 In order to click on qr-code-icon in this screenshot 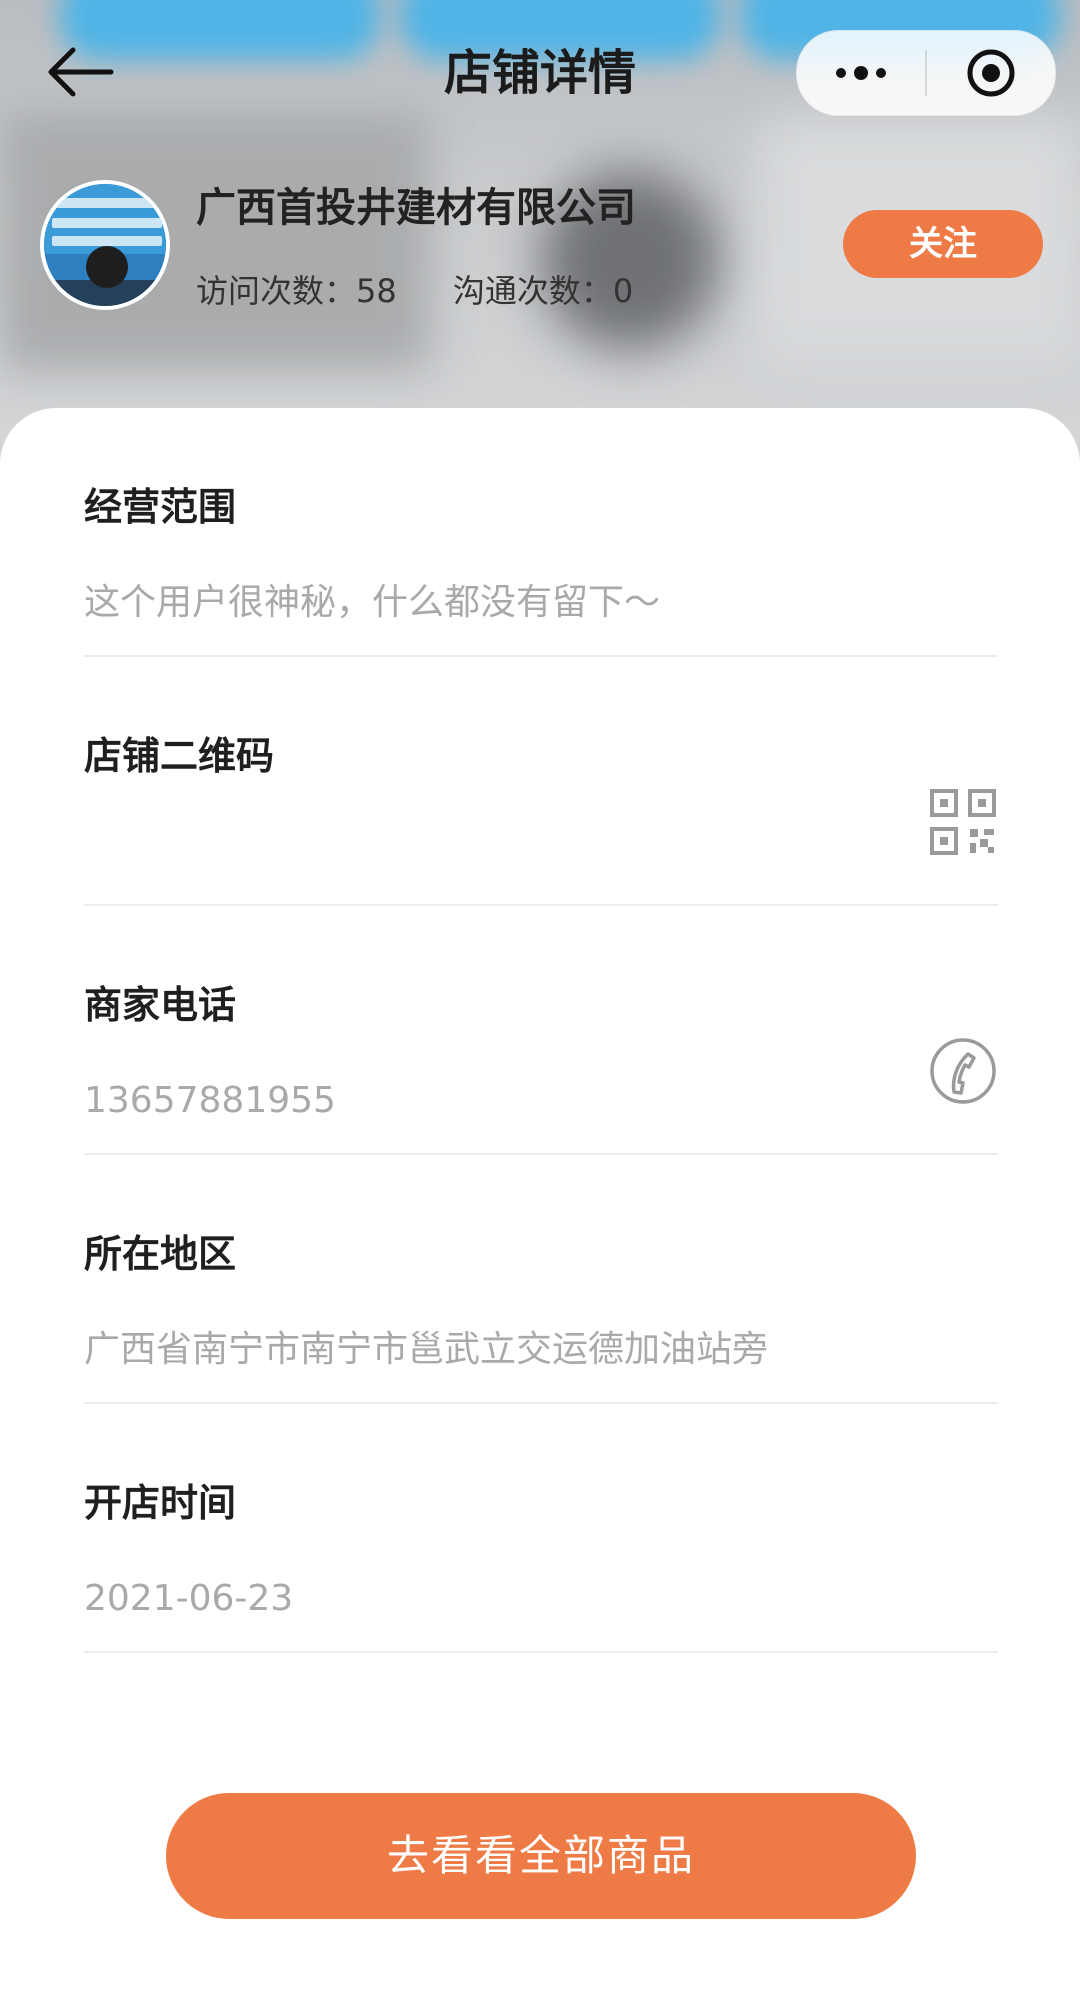, I will do `click(963, 822)`.